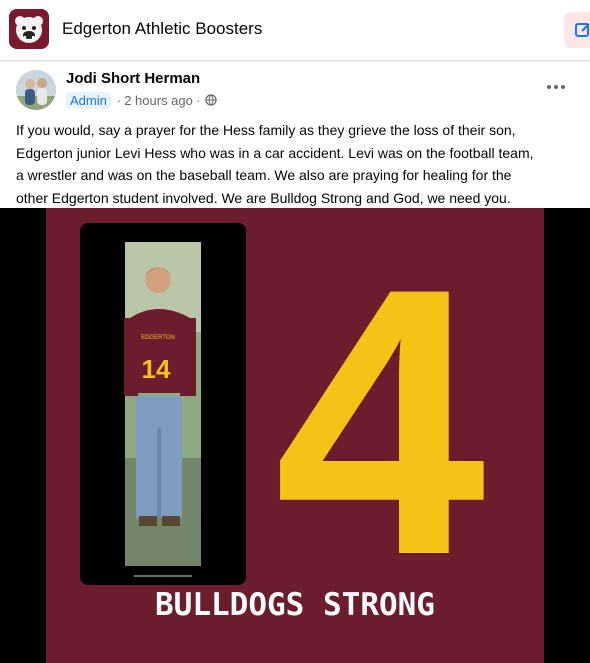 The image size is (590, 663). Describe the element at coordinates (162, 29) in the screenshot. I see `group-name: Edgerton Athletic Boosters` at that location.